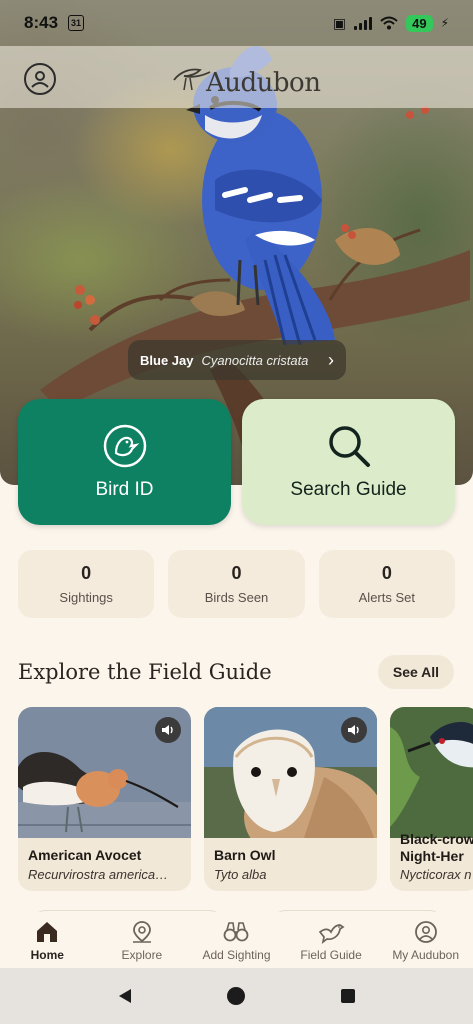 The width and height of the screenshot is (473, 1024). I want to click on card-scientific-name: Nycticorax n, so click(436, 874).